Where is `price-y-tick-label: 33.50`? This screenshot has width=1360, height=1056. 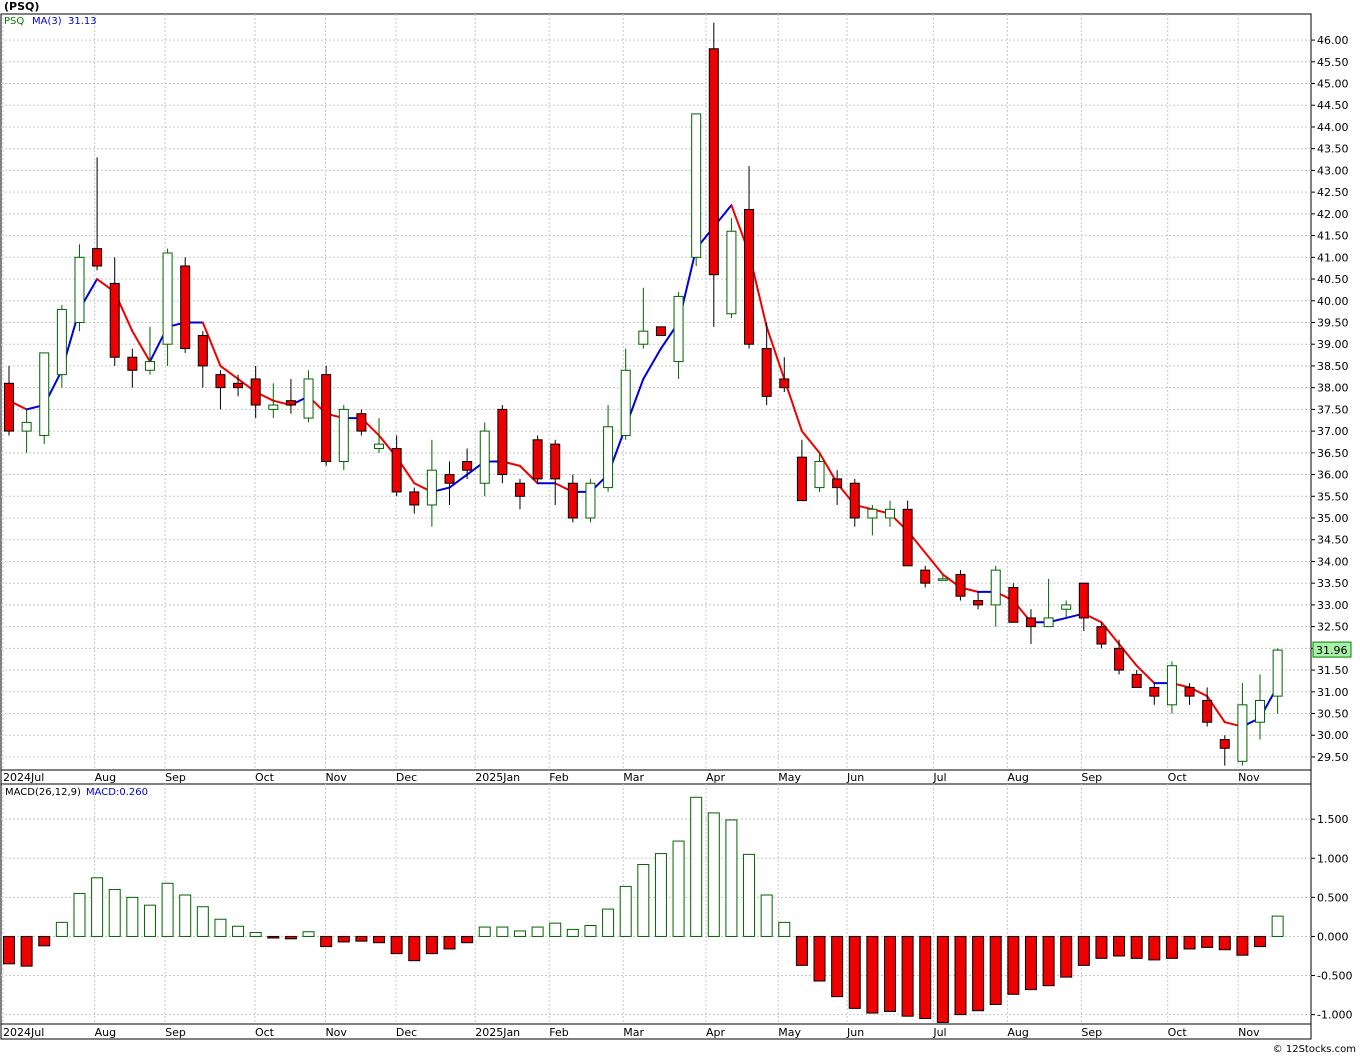 price-y-tick-label: 33.50 is located at coordinates (1333, 583).